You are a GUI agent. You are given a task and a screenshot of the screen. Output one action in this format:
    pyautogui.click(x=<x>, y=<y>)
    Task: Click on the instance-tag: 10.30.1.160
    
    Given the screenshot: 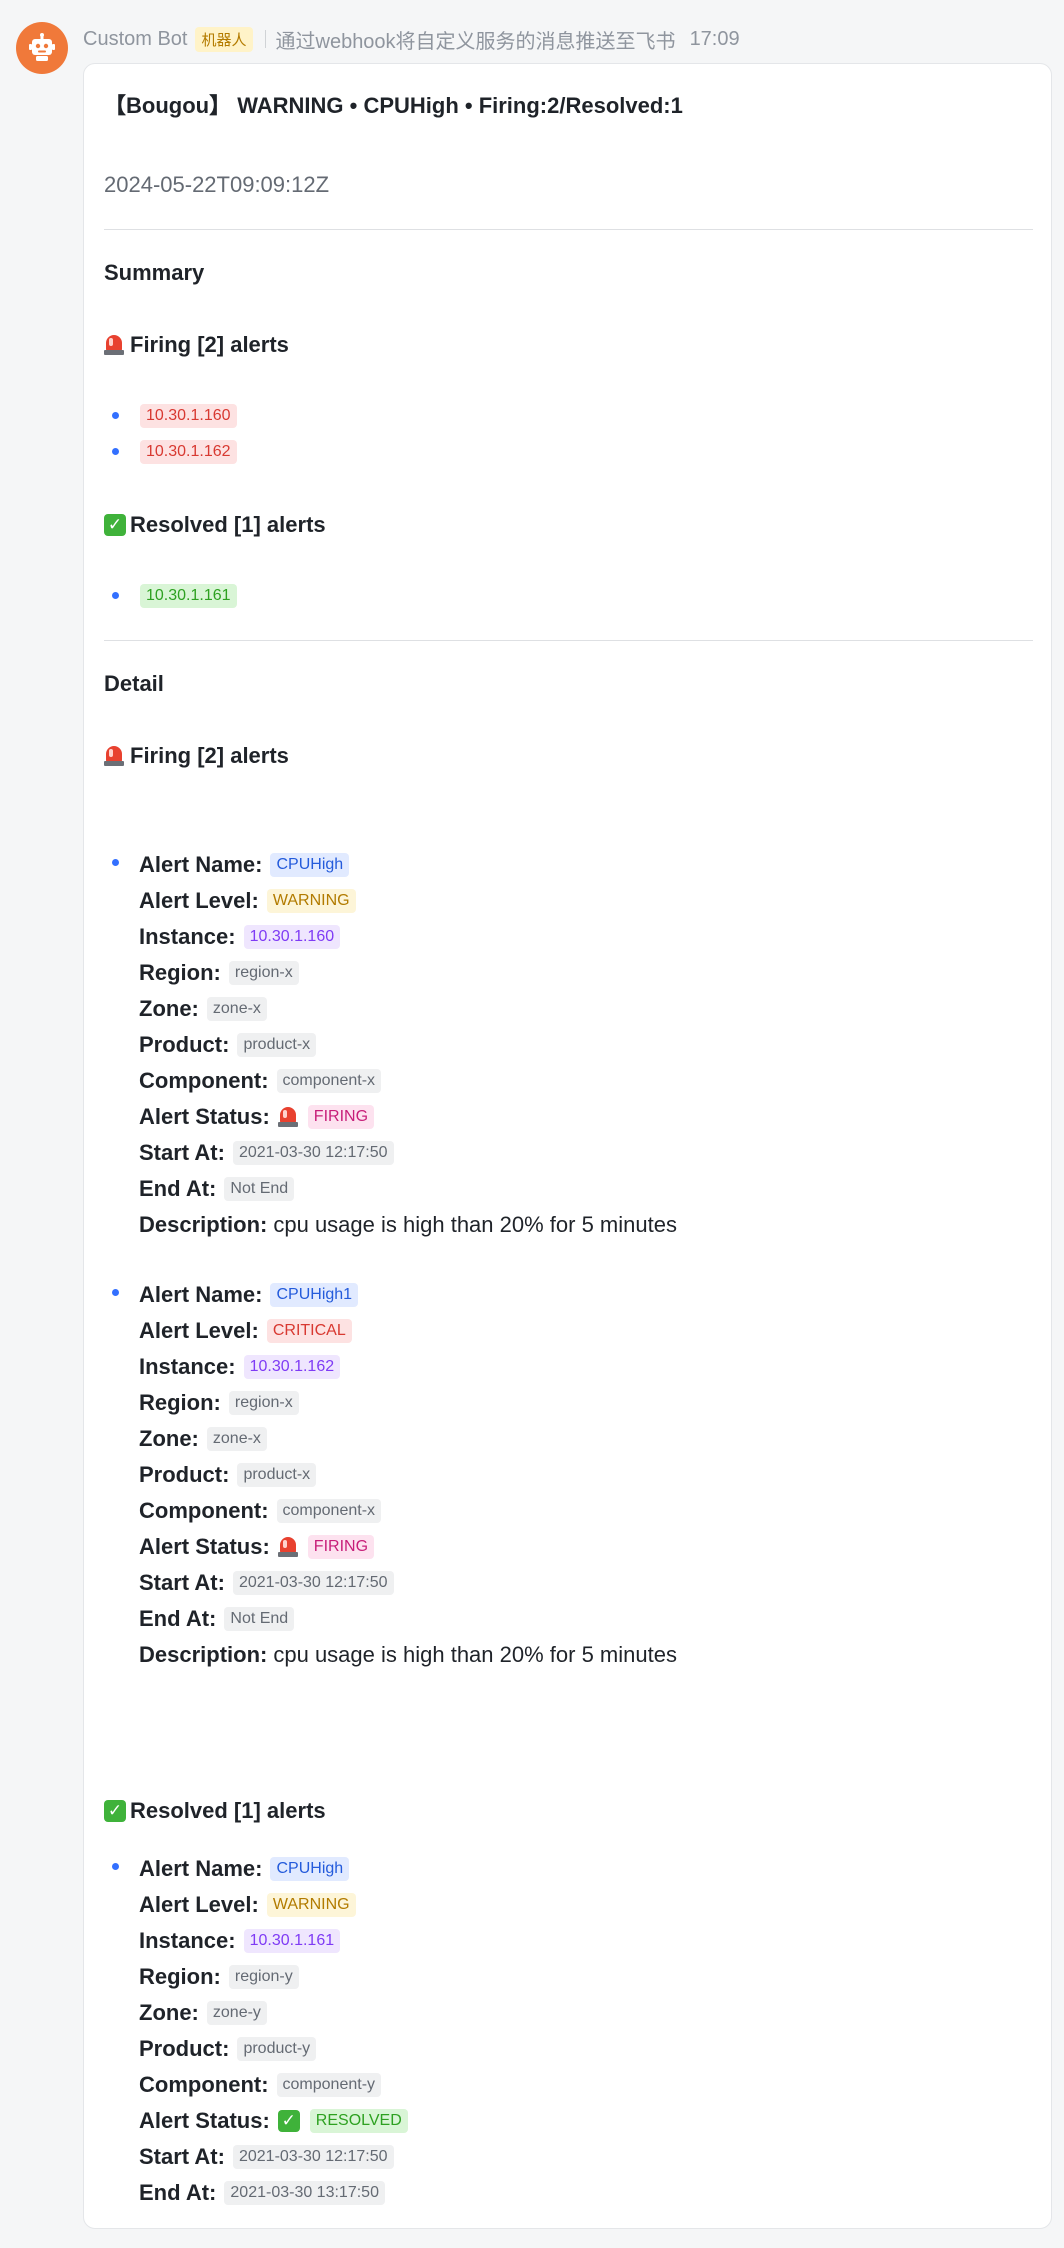 What is the action you would take?
    pyautogui.click(x=292, y=937)
    